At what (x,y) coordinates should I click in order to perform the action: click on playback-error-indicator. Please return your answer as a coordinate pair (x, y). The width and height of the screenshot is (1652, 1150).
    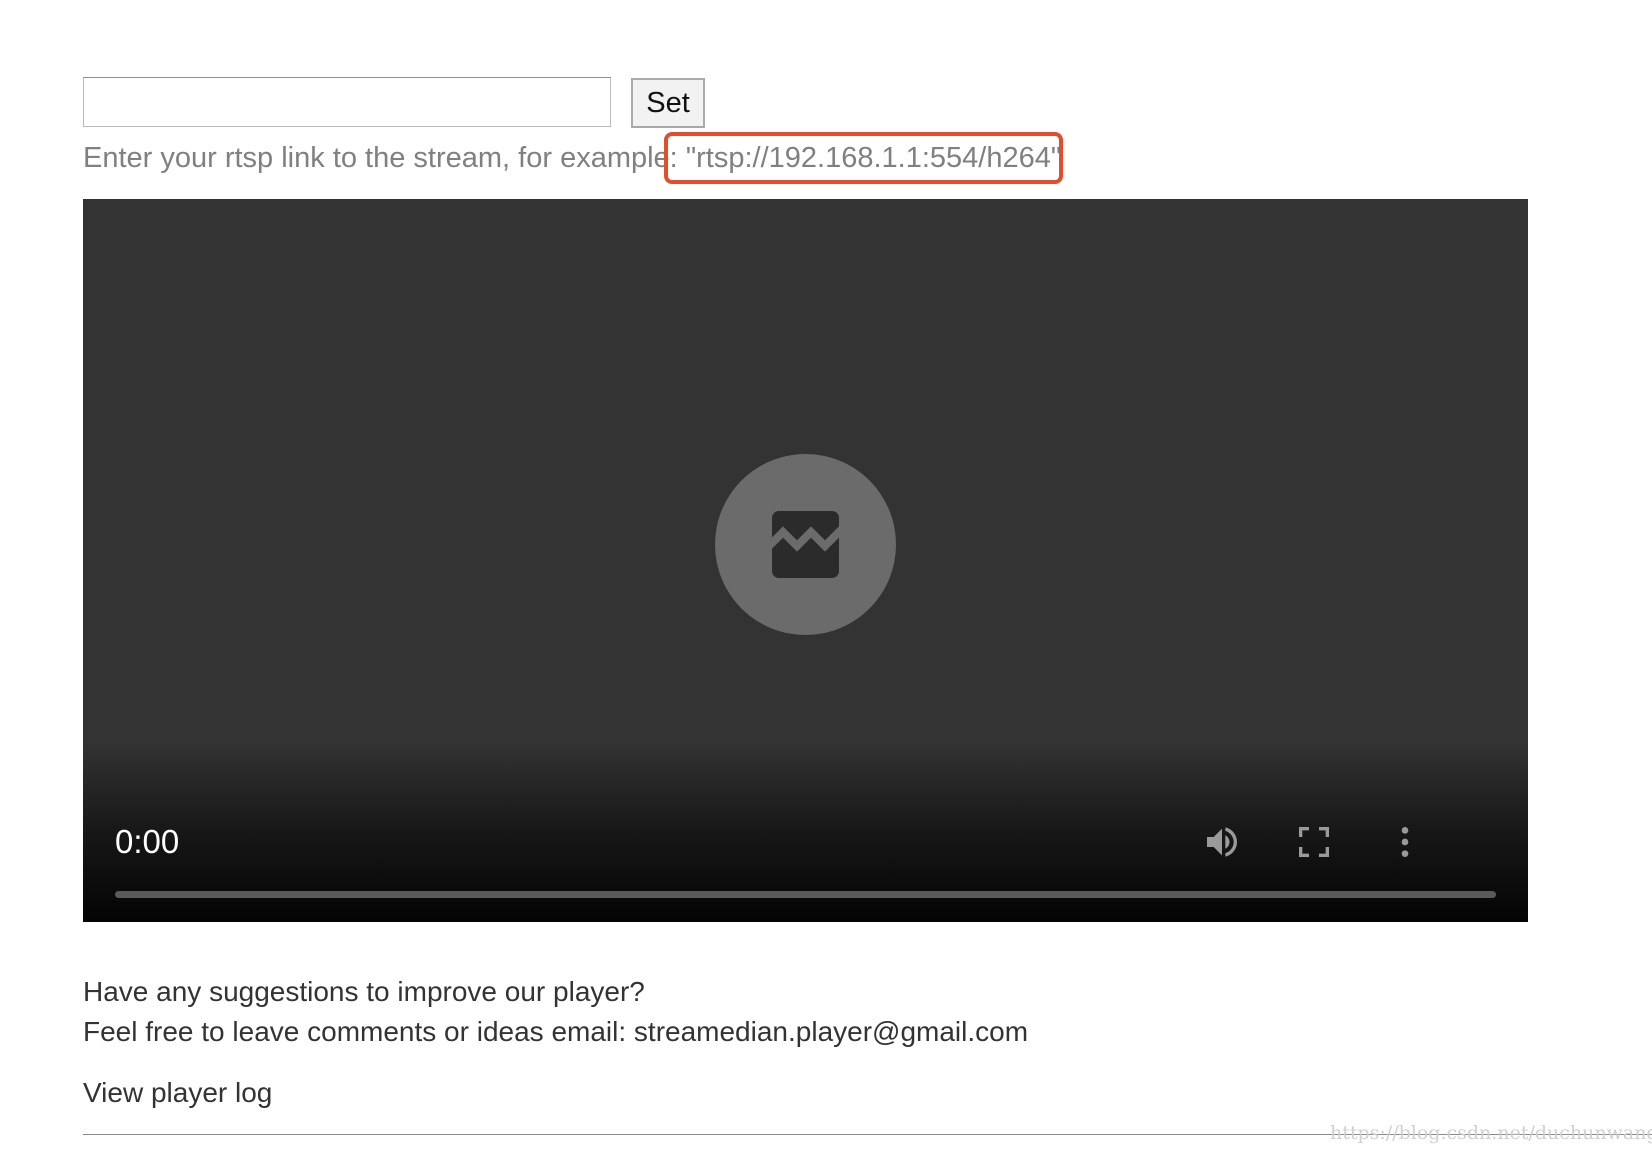
    Looking at the image, I should click on (805, 544).